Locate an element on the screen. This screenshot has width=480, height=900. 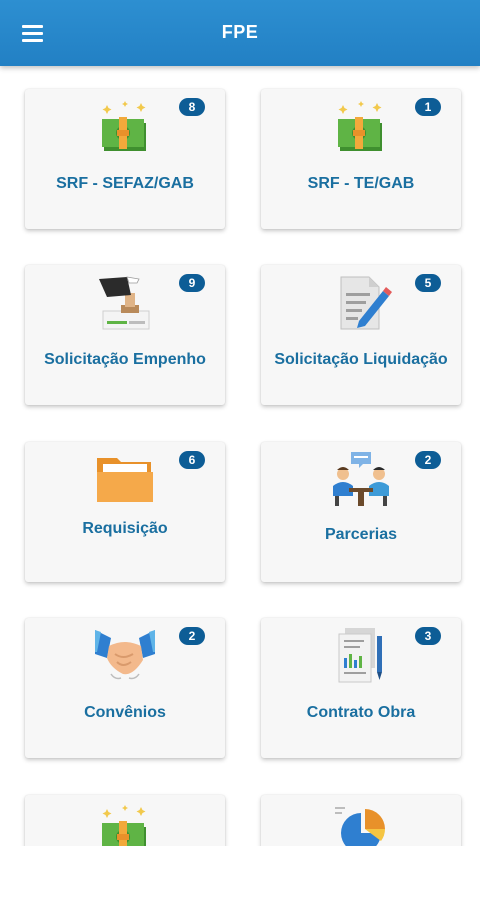
pie-chart-icon is located at coordinates (360, 826).